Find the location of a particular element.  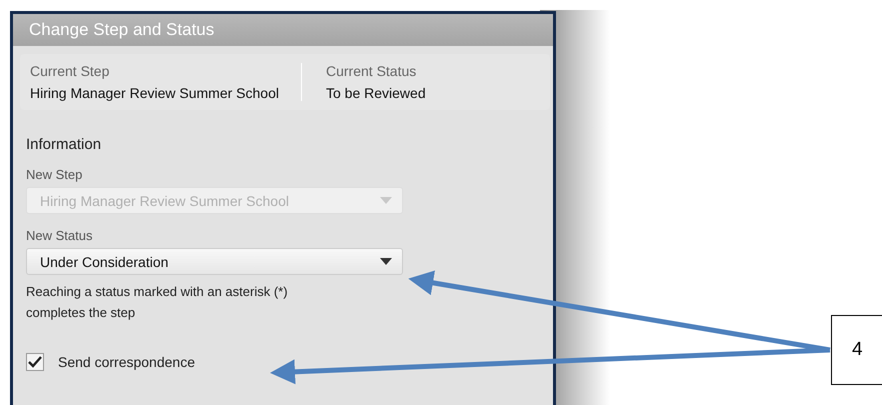

hint-text: Reaching a status marked with an asterisk (*) completes the step is located at coordinates (157, 302).